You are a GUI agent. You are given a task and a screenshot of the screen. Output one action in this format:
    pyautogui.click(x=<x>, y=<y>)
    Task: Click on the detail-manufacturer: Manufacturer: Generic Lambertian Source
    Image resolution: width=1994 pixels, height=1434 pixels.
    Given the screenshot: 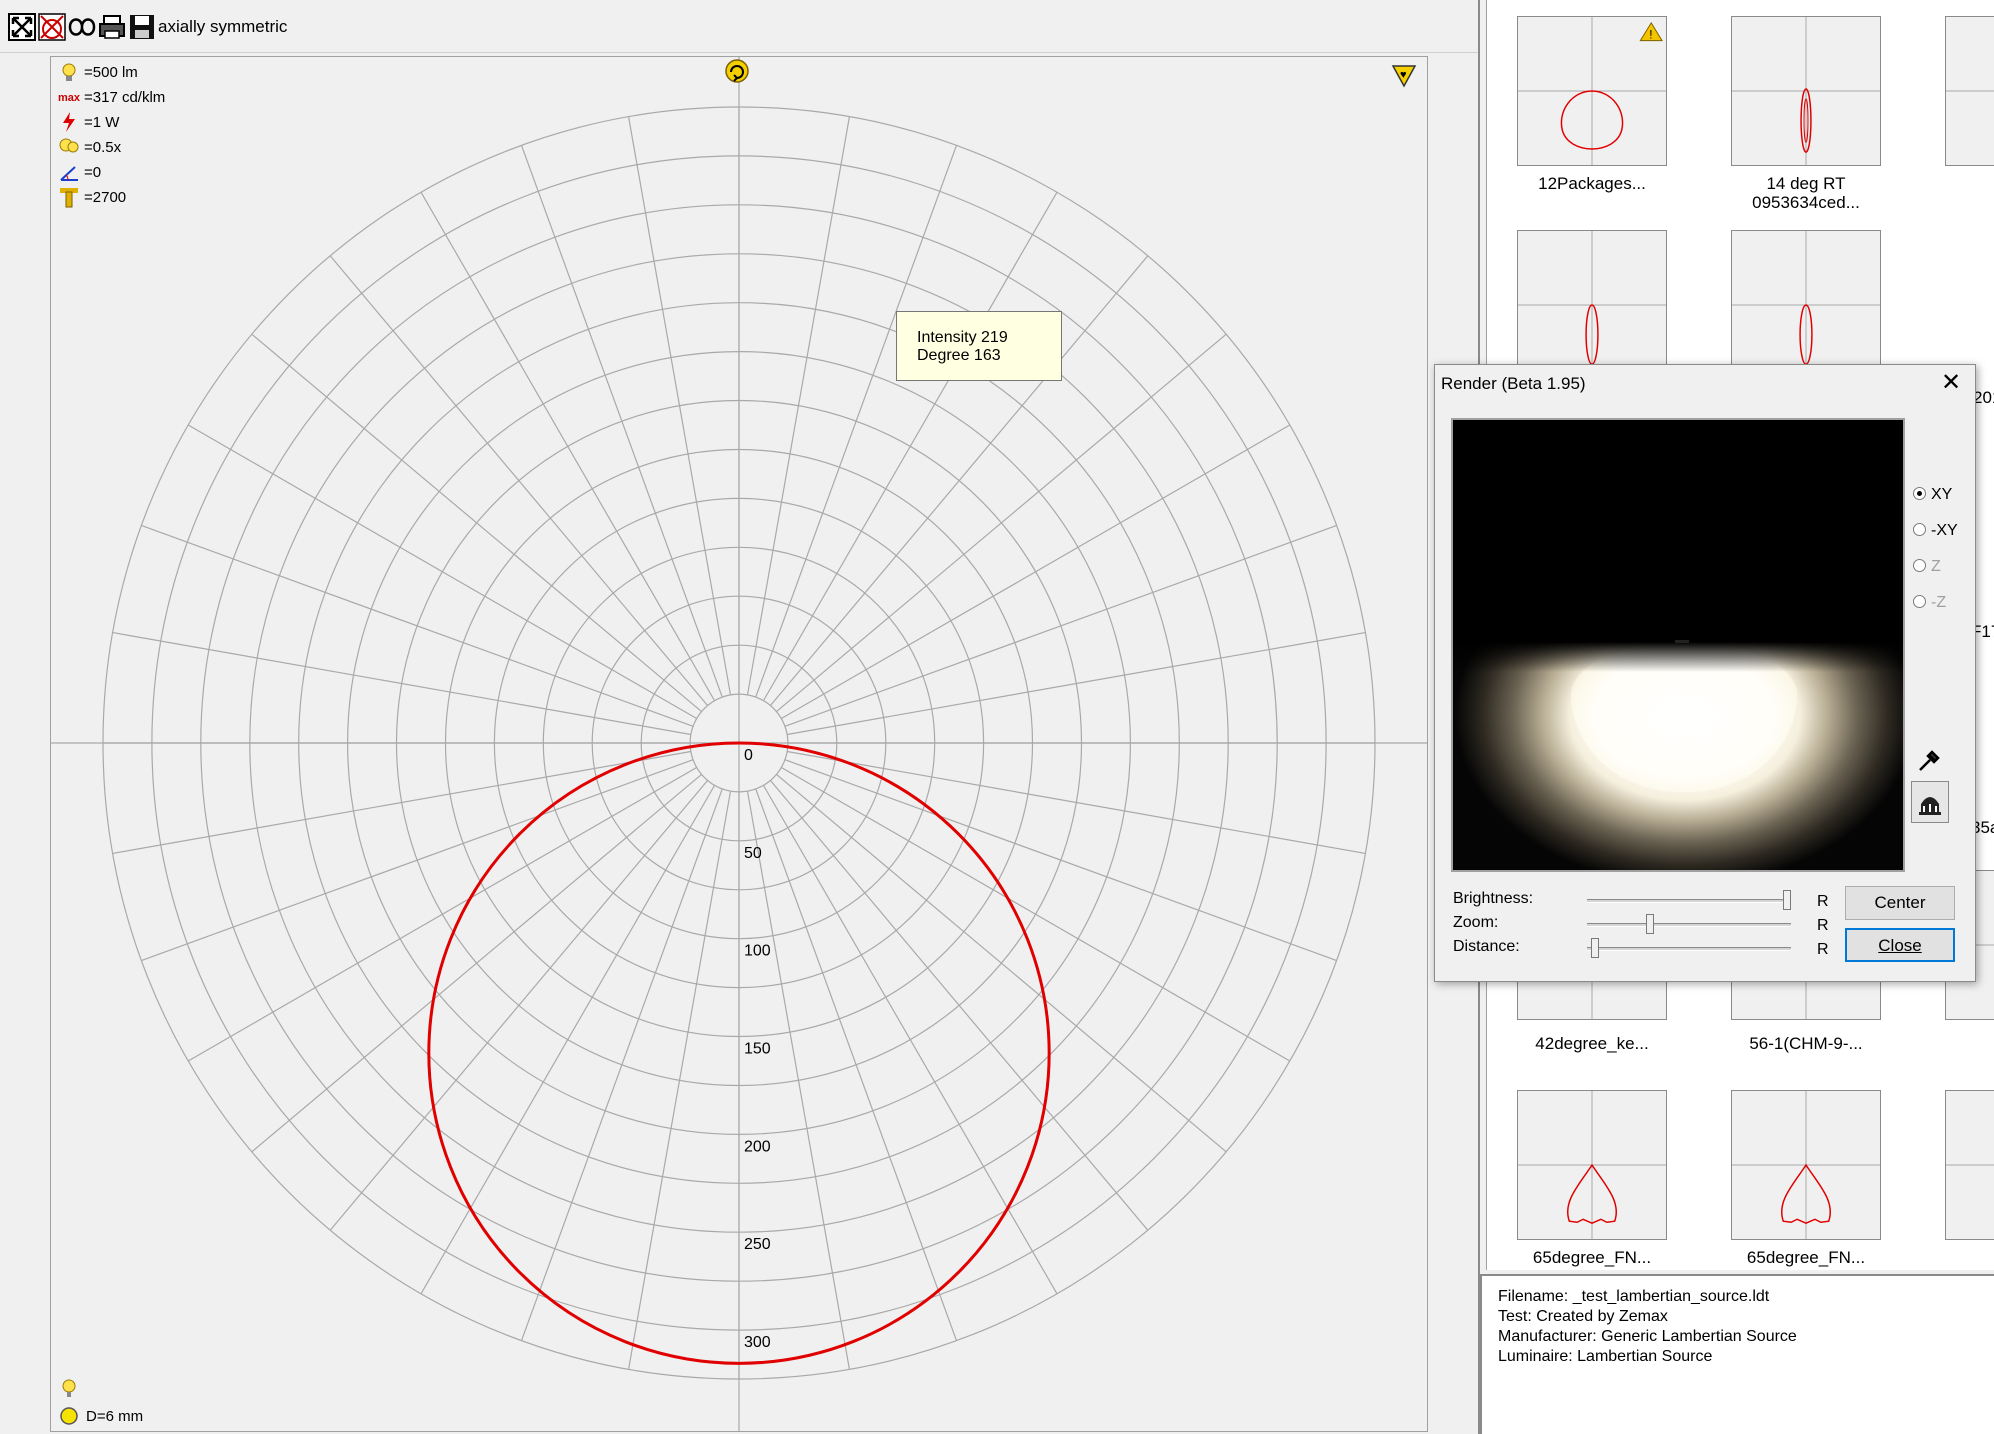 What is the action you would take?
    pyautogui.click(x=1647, y=1336)
    